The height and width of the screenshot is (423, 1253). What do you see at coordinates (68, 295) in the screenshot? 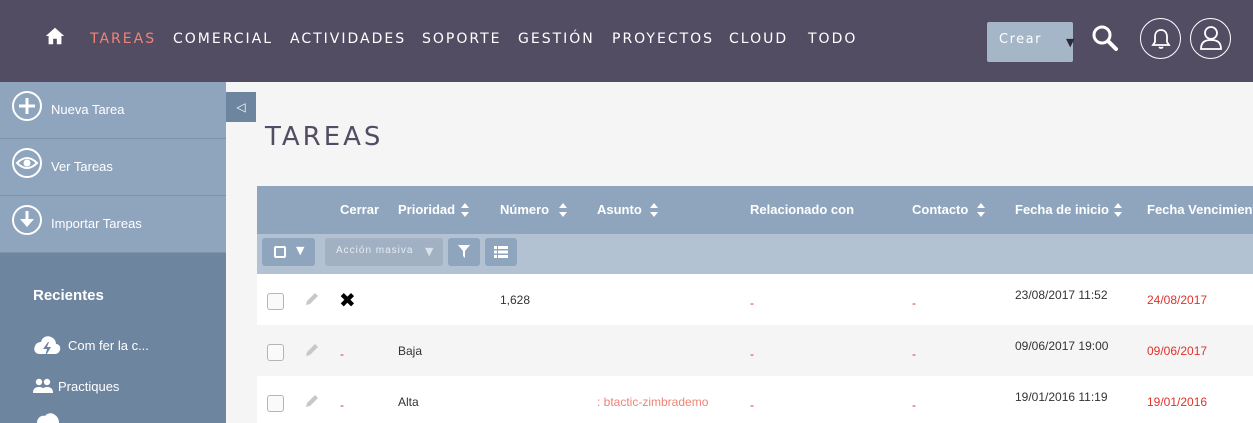
I see `recent-heading: Recientes` at bounding box center [68, 295].